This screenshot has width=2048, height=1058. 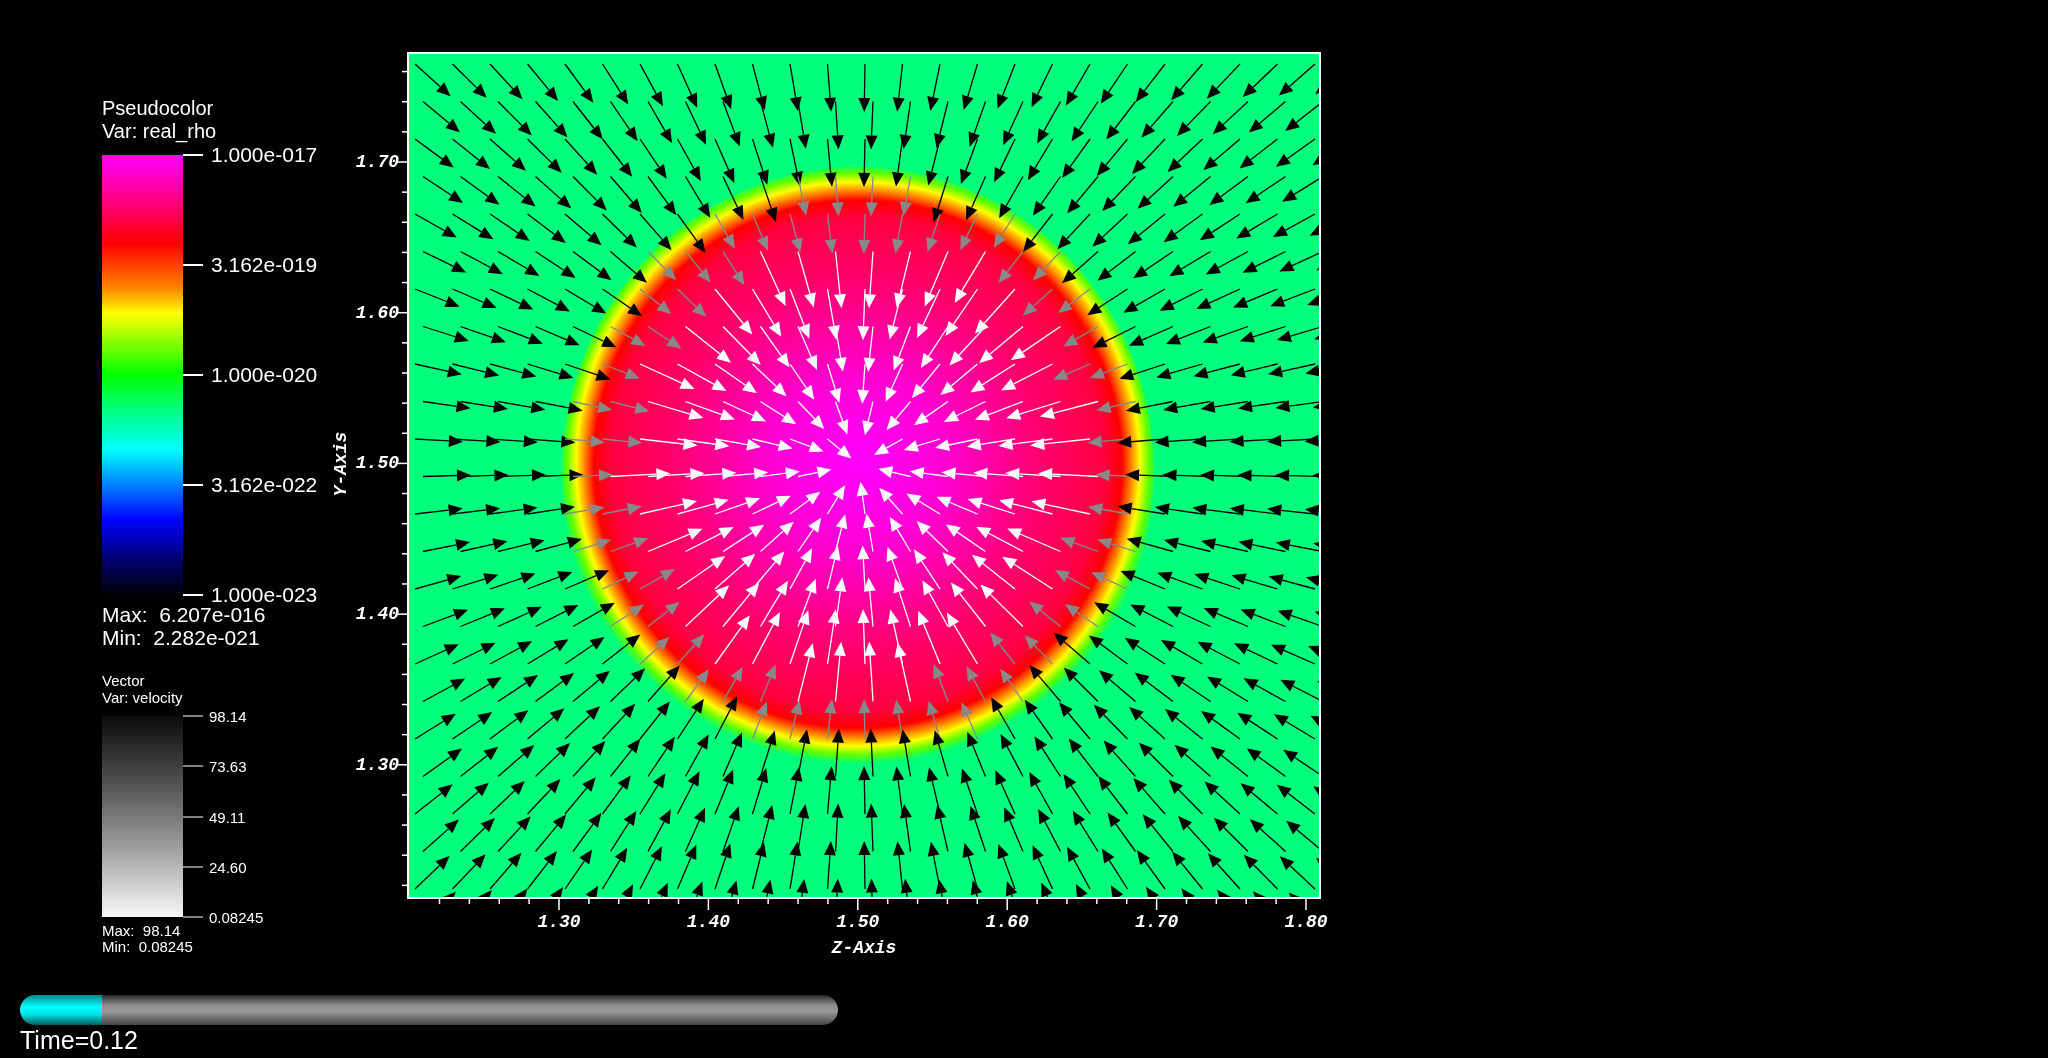 I want to click on y-axis-tick-label: 1.50, so click(x=377, y=463).